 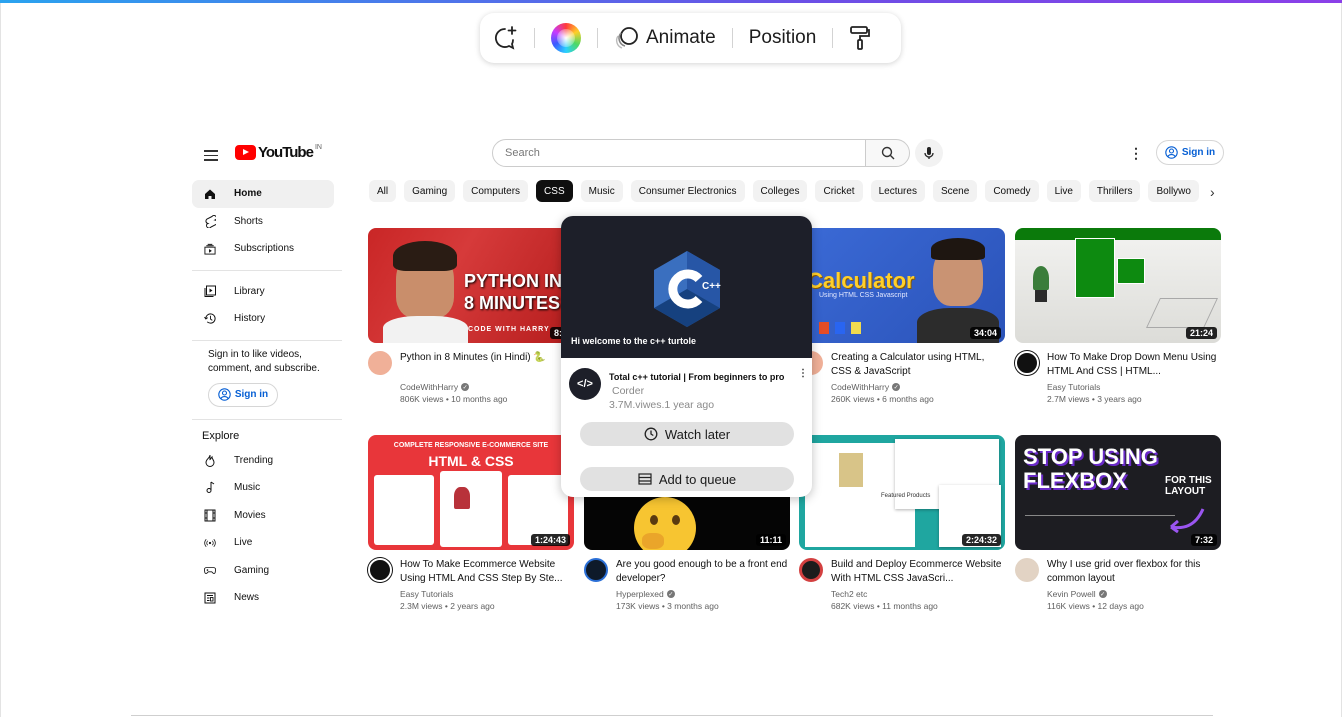 What do you see at coordinates (243, 394) in the screenshot?
I see `sidebar-sign-in-button: Sign in` at bounding box center [243, 394].